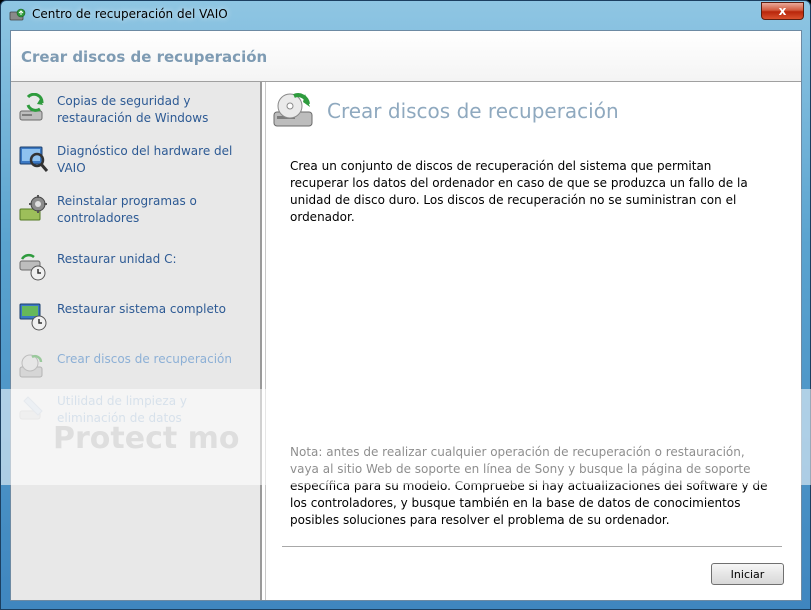 Image resolution: width=811 pixels, height=610 pixels. I want to click on close-button: x, so click(782, 11).